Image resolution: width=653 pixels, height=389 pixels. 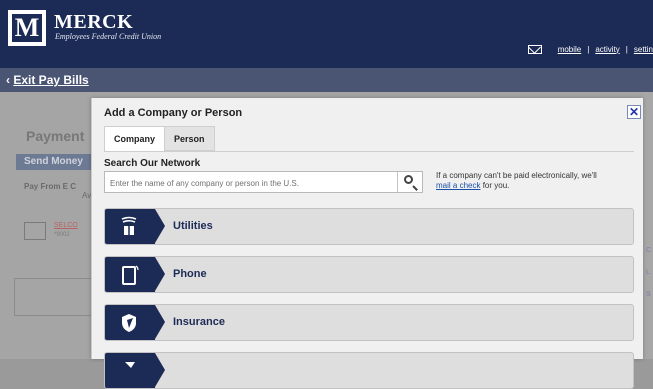 What do you see at coordinates (649, 272) in the screenshot?
I see `right-edge-marks: CLS` at bounding box center [649, 272].